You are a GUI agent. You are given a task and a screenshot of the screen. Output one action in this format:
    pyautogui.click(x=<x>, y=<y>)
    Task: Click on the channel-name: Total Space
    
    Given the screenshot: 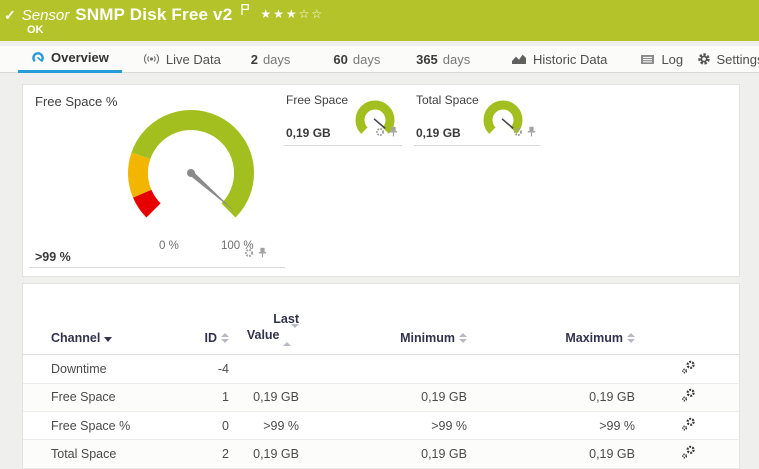 What is the action you would take?
    pyautogui.click(x=84, y=454)
    